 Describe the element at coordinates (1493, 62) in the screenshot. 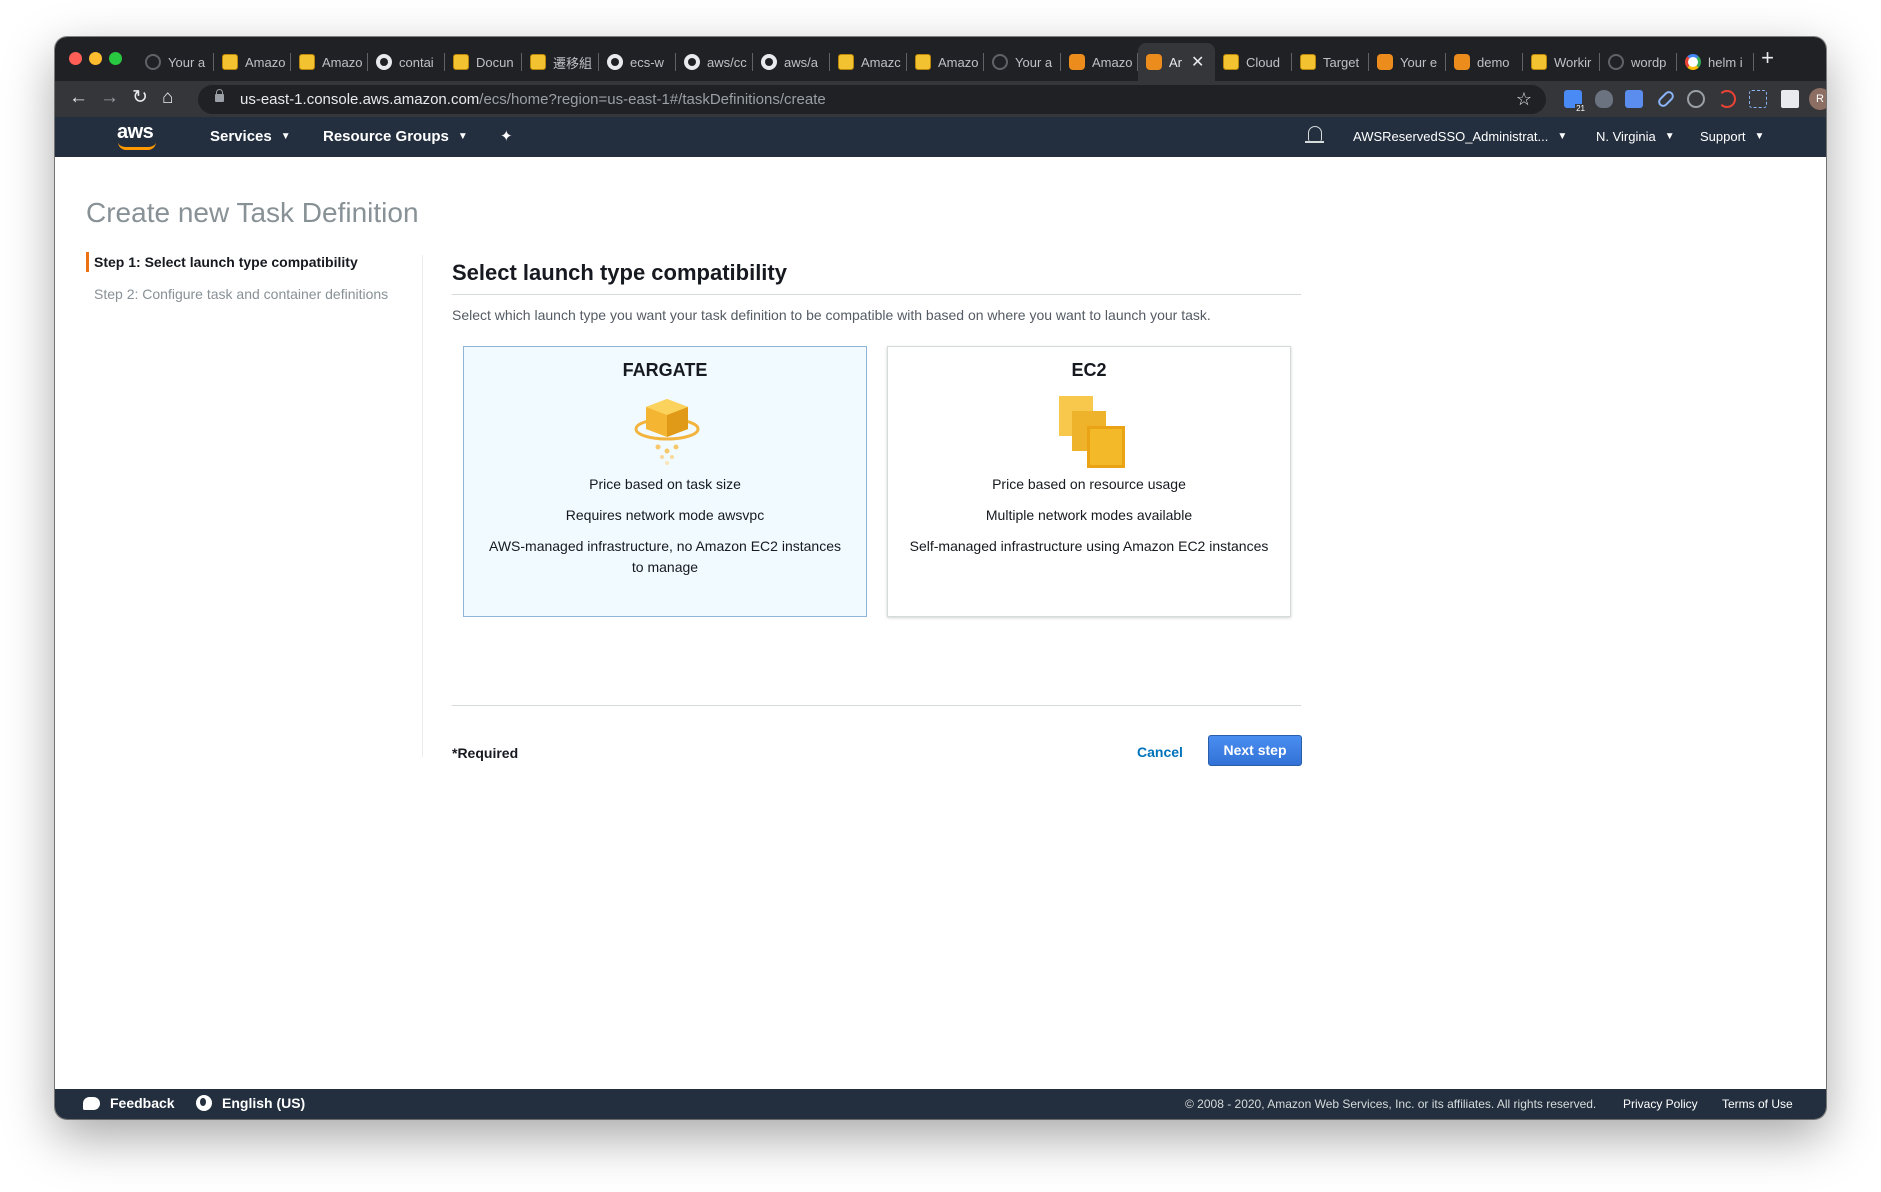

I see `tab-label: demo` at that location.